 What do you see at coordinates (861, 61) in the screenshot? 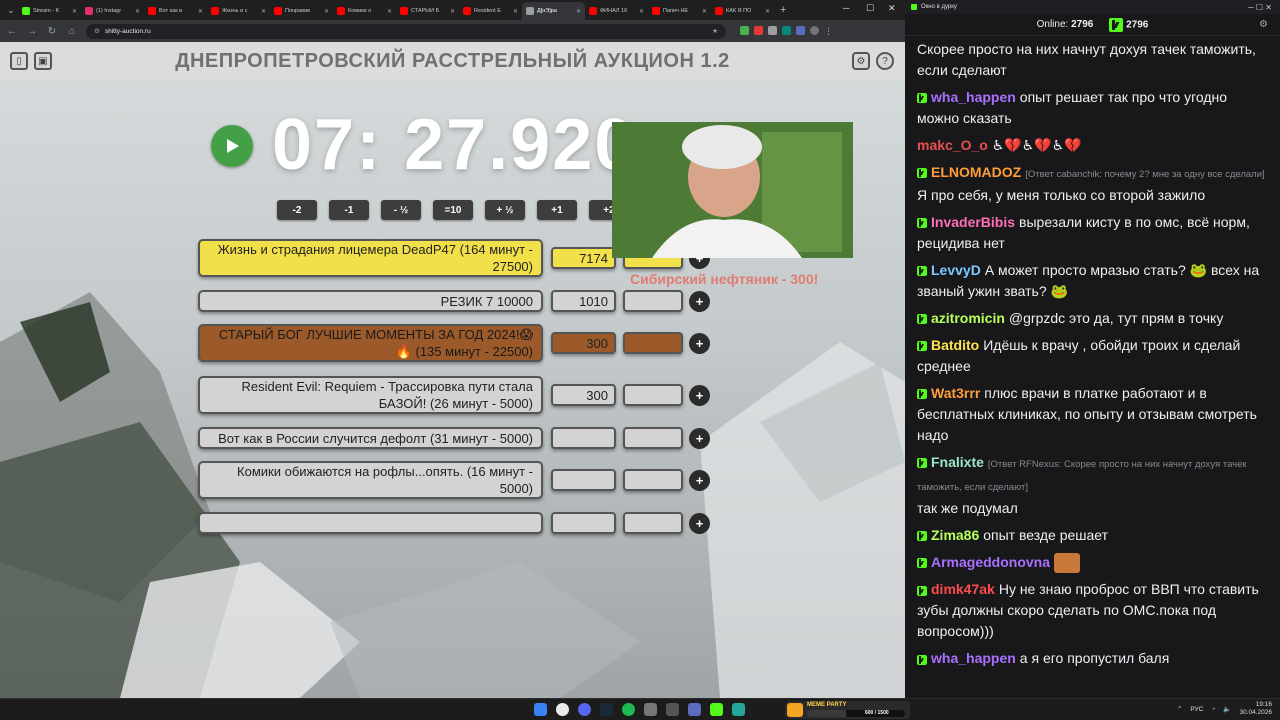
I see `settings-gear-icon: ⚙` at bounding box center [861, 61].